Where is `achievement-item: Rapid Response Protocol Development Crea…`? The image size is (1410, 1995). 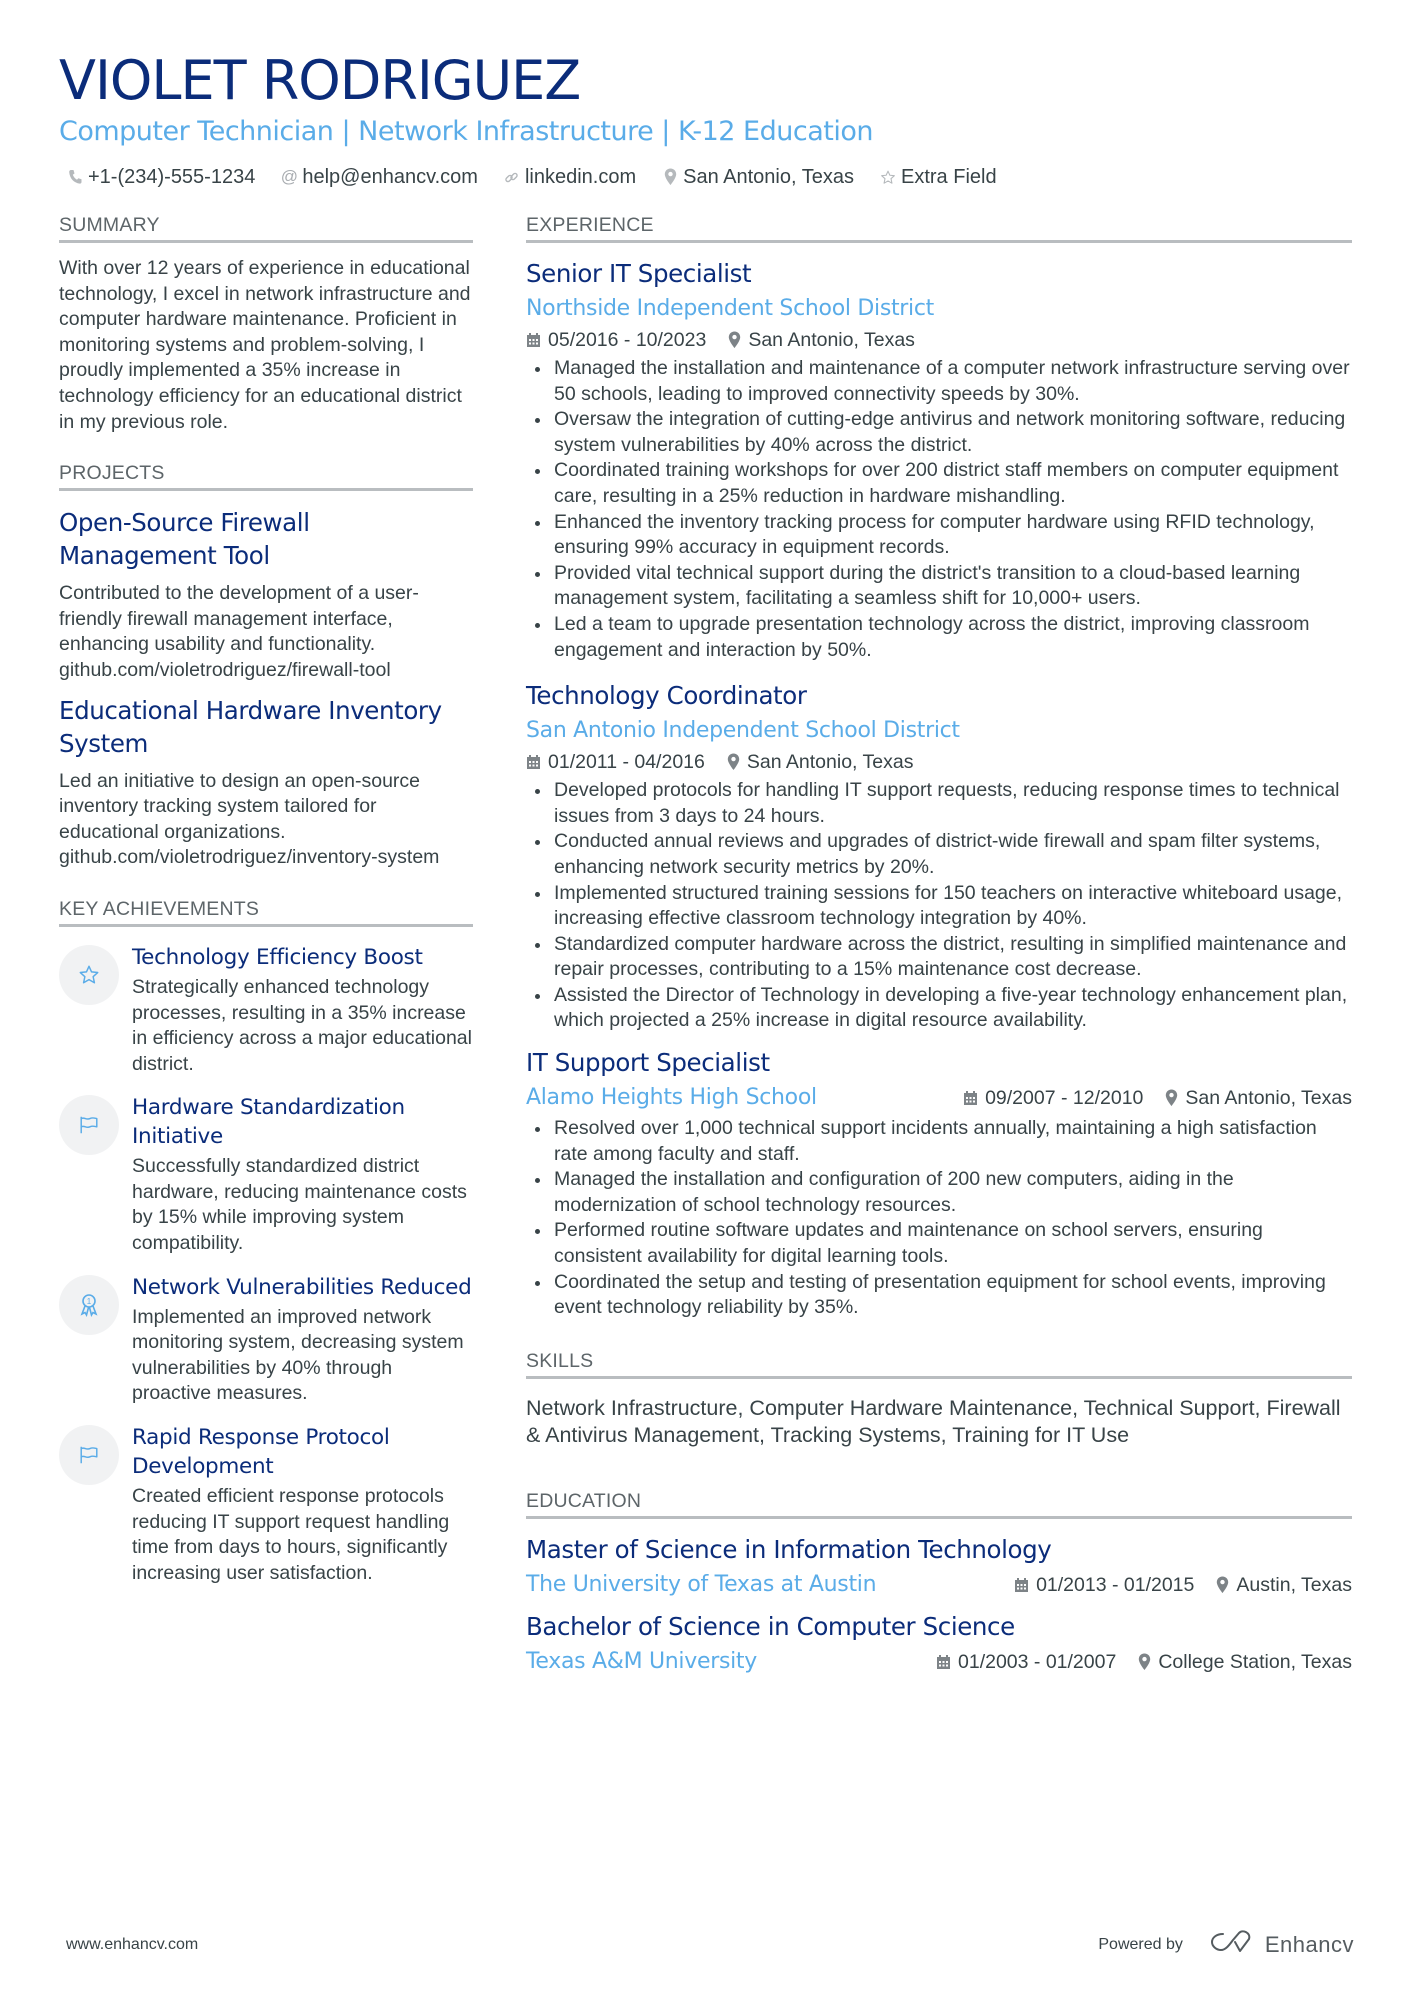
achievement-item: Rapid Response Protocol Development Crea… is located at coordinates (266, 1504).